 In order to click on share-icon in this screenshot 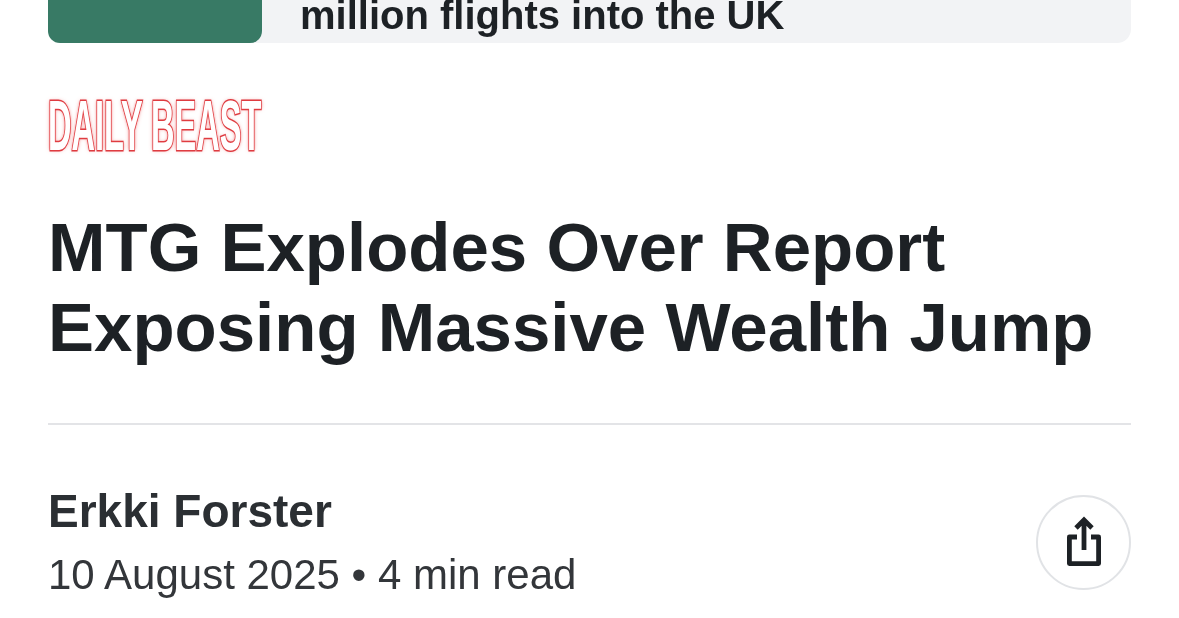, I will do `click(1083, 542)`.